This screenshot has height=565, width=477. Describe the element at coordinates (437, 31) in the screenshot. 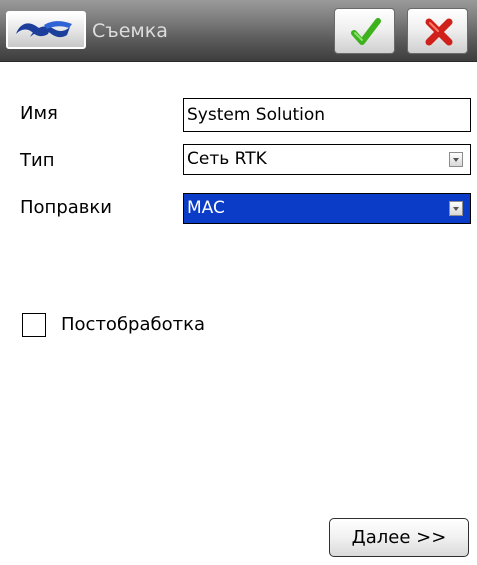

I see `cancel-button` at that location.